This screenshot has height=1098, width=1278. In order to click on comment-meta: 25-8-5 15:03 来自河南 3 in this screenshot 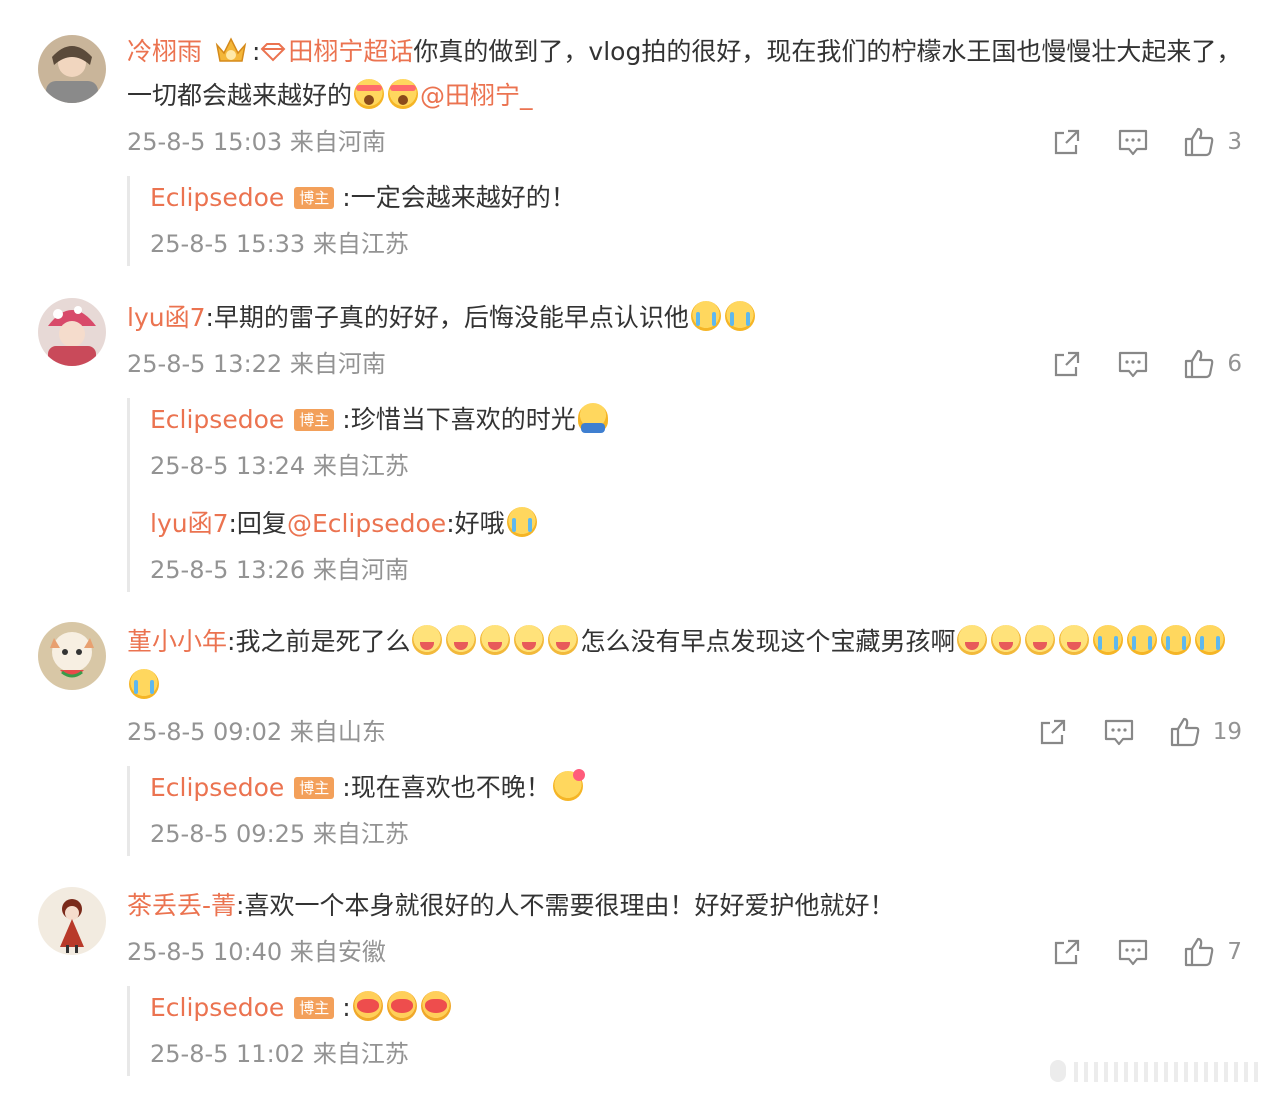, I will do `click(684, 142)`.